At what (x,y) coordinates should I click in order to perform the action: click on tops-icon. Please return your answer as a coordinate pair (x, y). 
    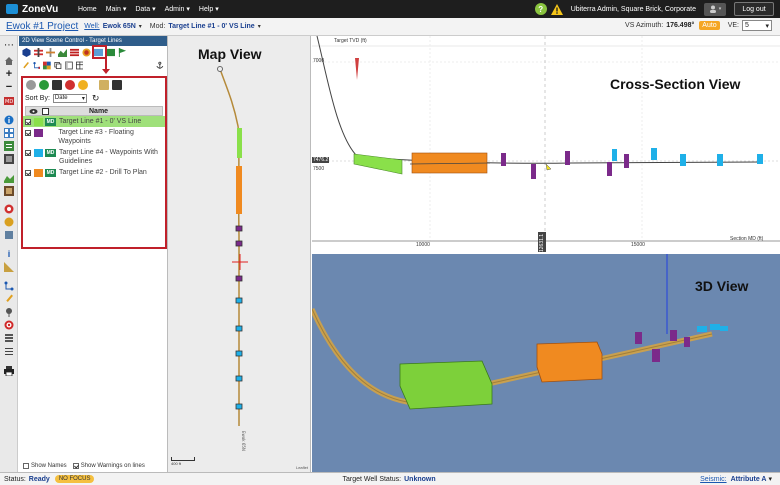
    Looking at the image, I should click on (38, 52).